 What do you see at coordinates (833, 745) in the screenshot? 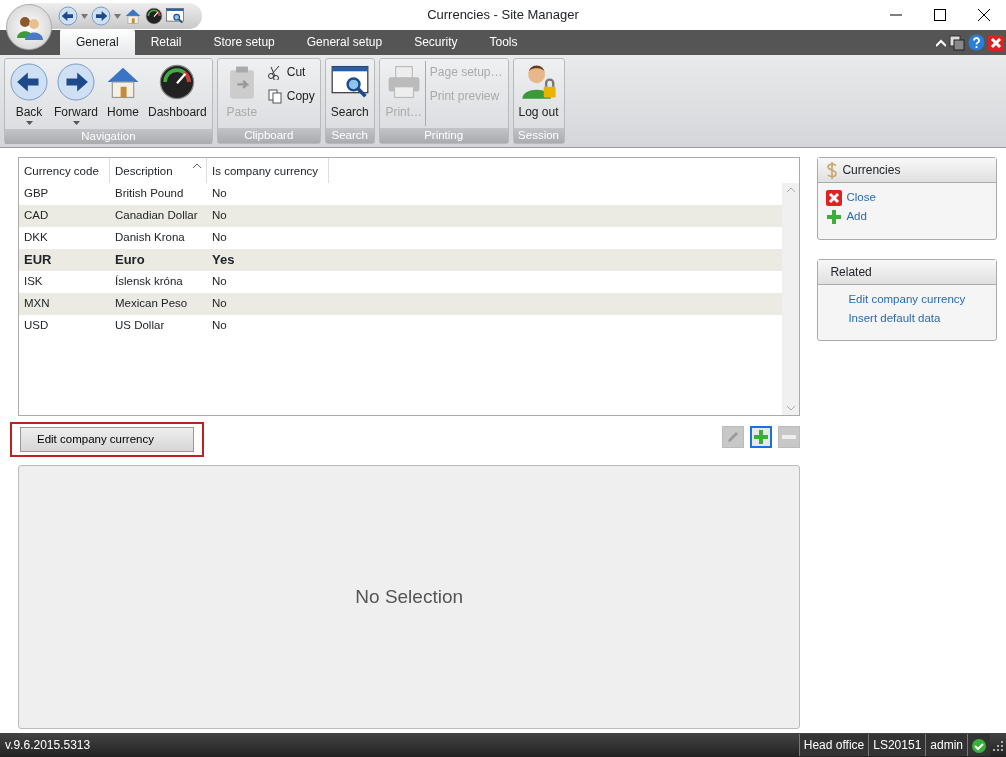
I see `status-text: Head office` at bounding box center [833, 745].